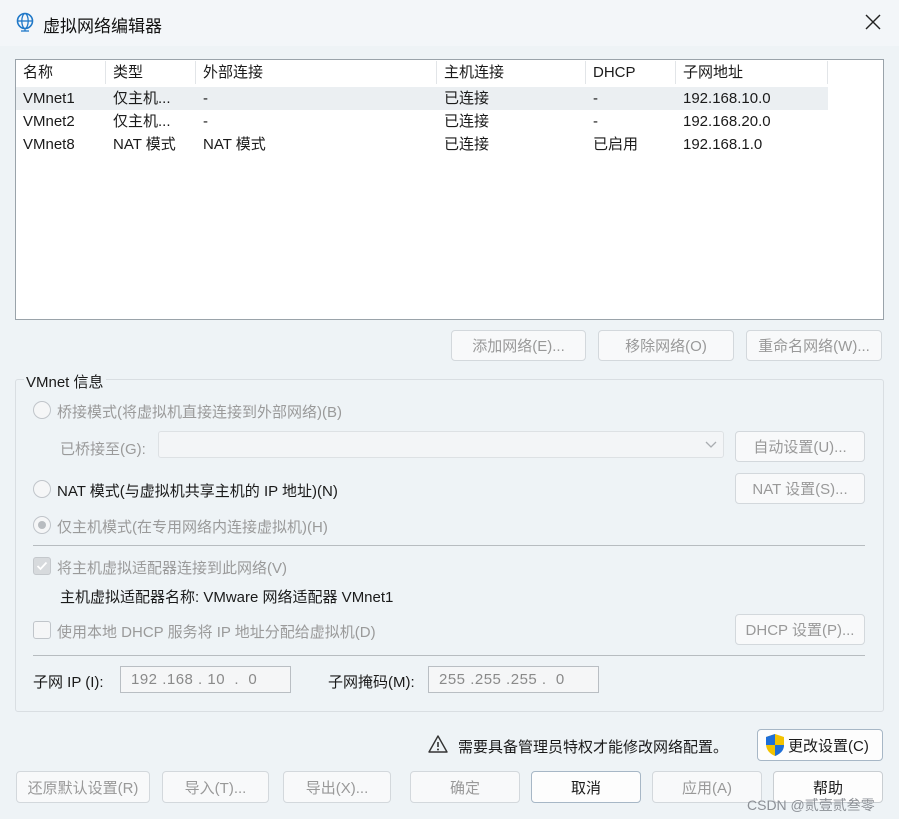  I want to click on subnet-mask-input: 255 .255 .255 . 0, so click(513, 679).